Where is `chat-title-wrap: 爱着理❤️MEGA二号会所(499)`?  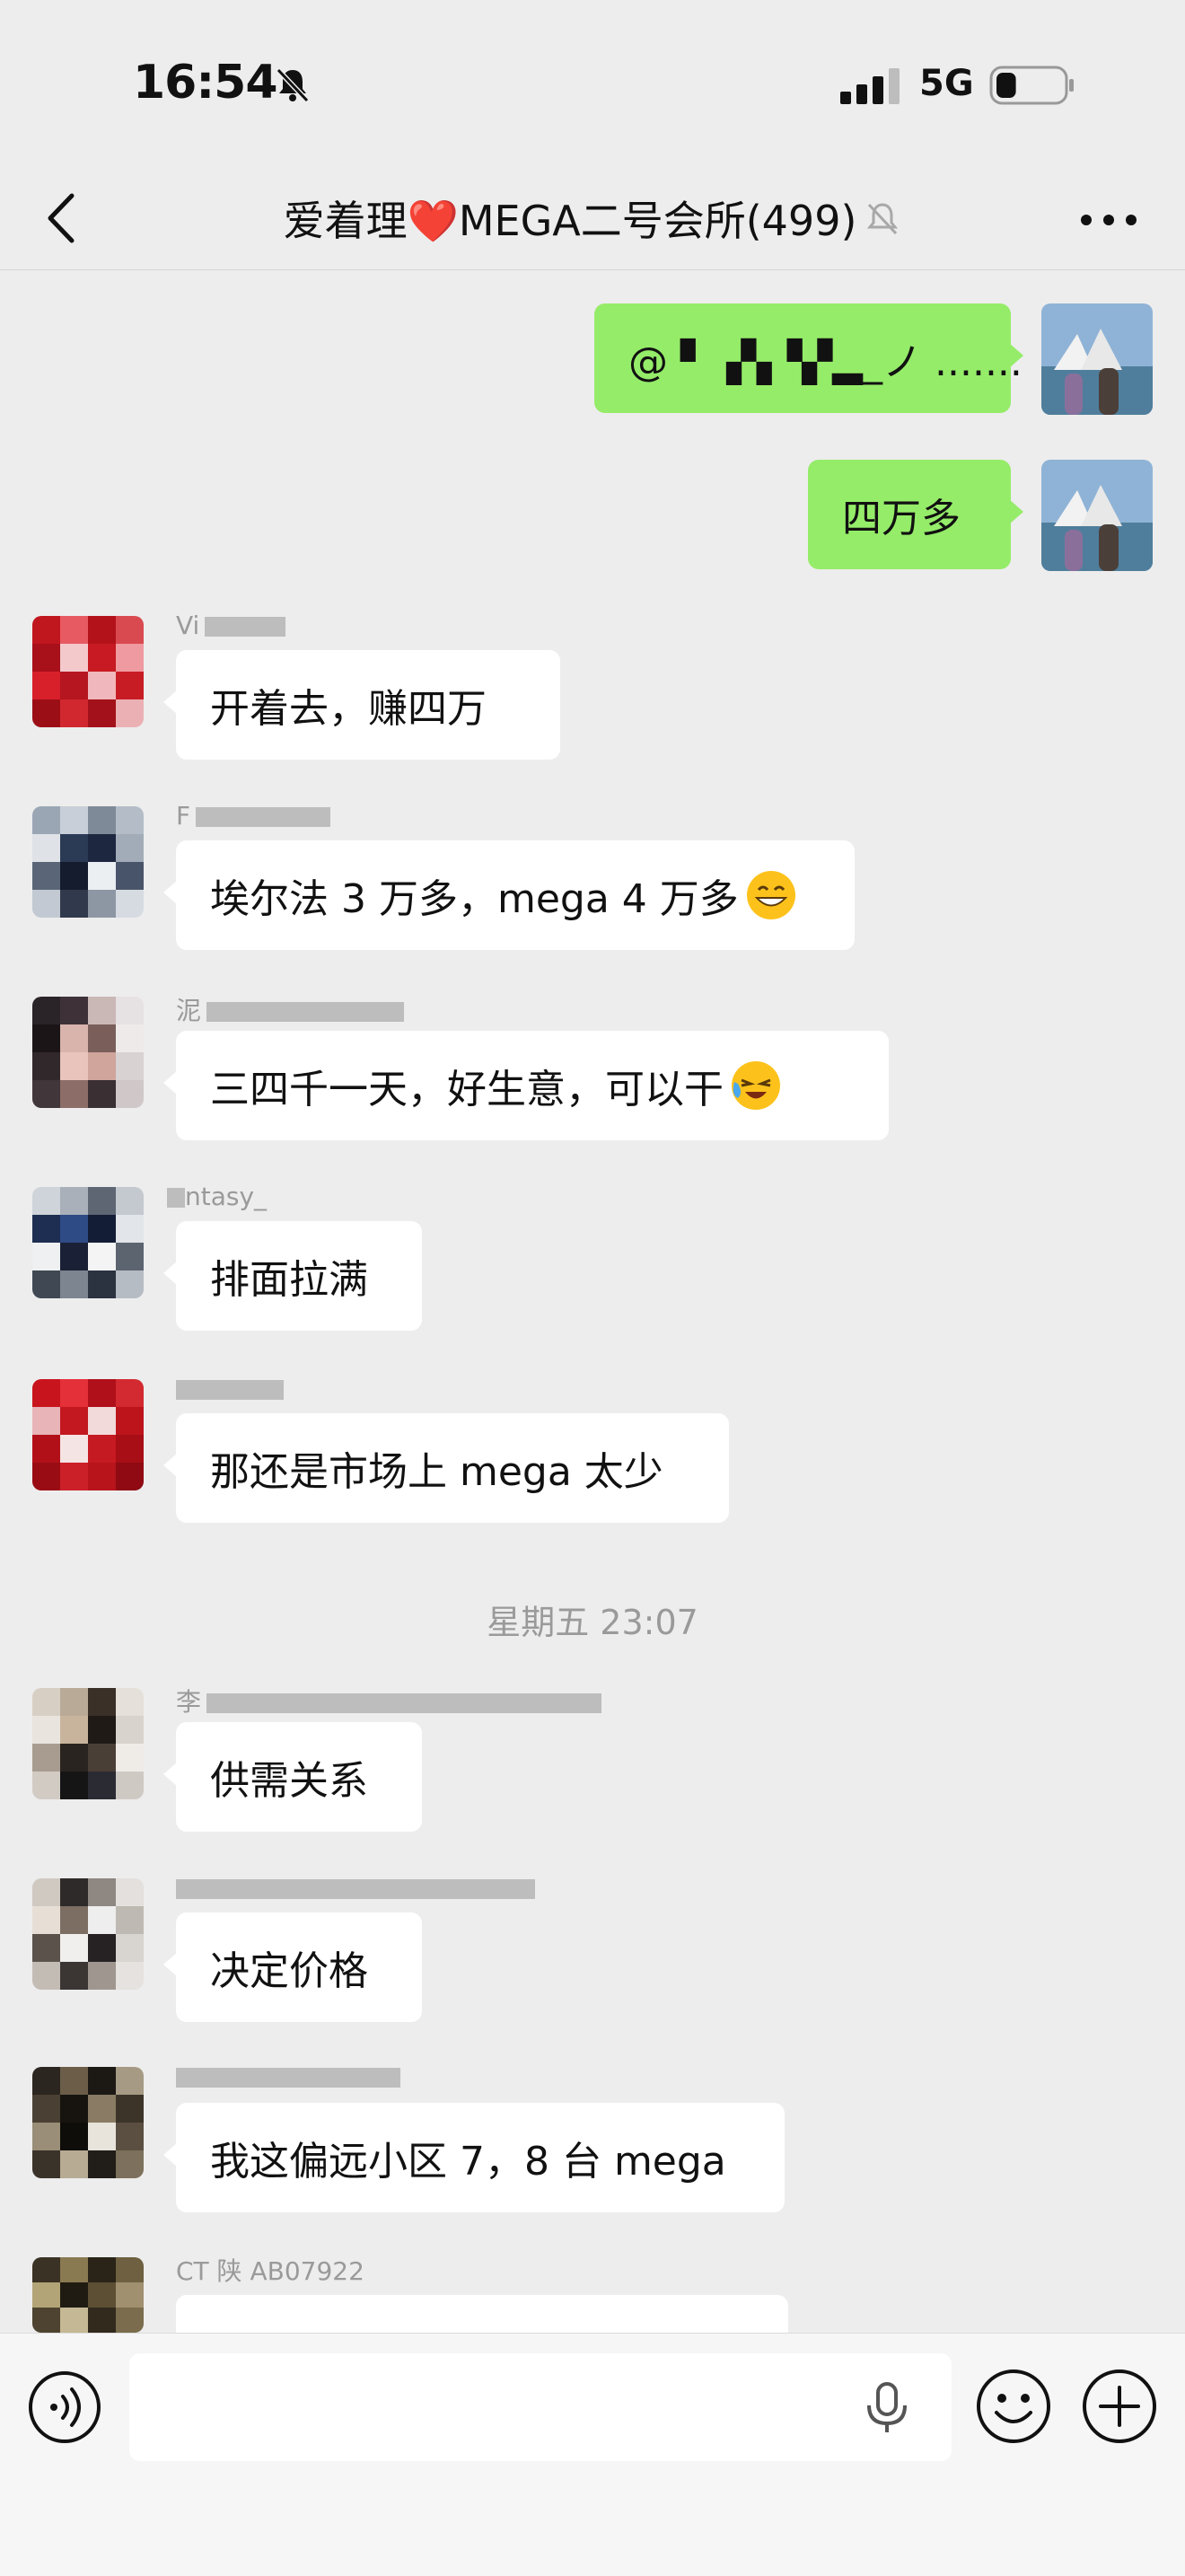
chat-title-wrap: 爱着理❤️MEGA二号会所(499) is located at coordinates (592, 218).